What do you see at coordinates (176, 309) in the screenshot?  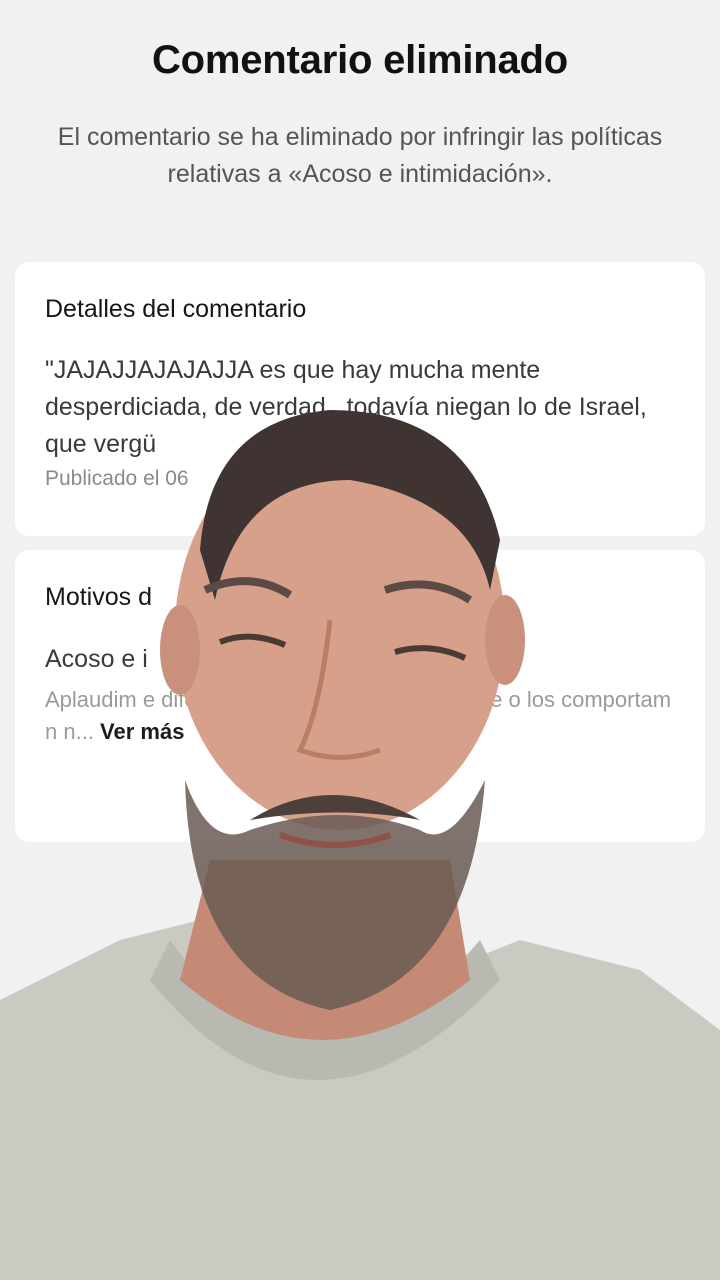 I see `comment-details-title: Detalles del comentario` at bounding box center [176, 309].